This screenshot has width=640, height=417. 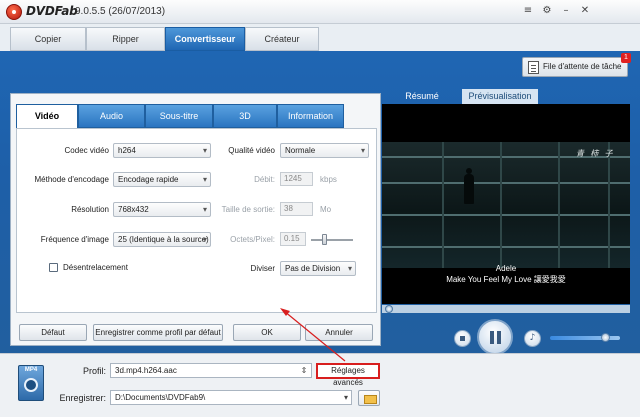 I want to click on menu-icon: ≡, so click(x=528, y=11).